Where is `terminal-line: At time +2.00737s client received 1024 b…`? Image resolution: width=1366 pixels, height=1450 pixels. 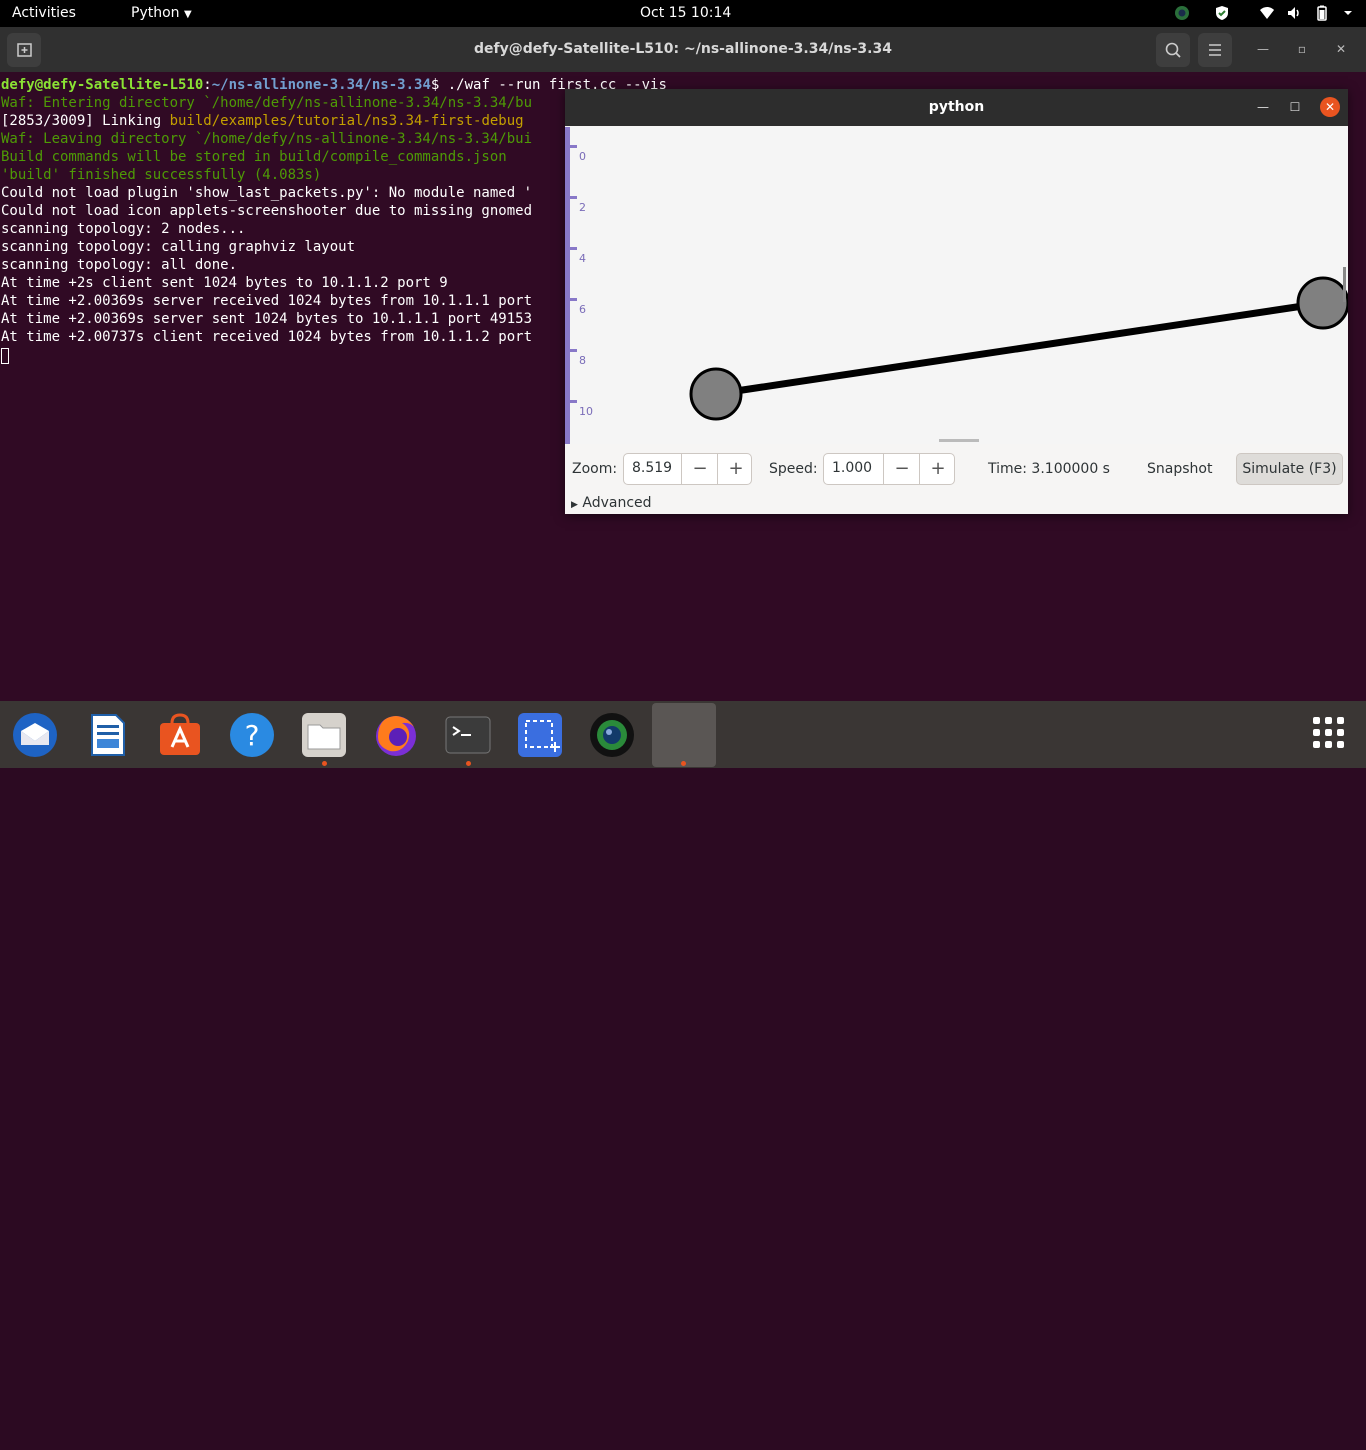
terminal-line: At time +2.00737s client received 1024 b… is located at coordinates (267, 337).